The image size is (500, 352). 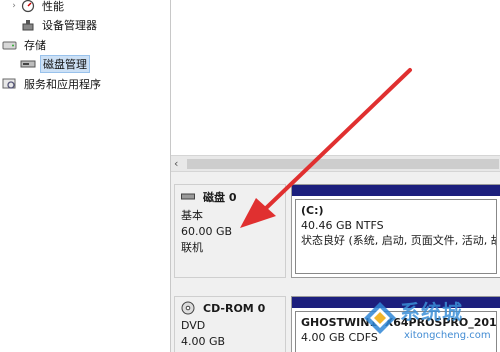 I want to click on disk-type: 基本, so click(x=192, y=215).